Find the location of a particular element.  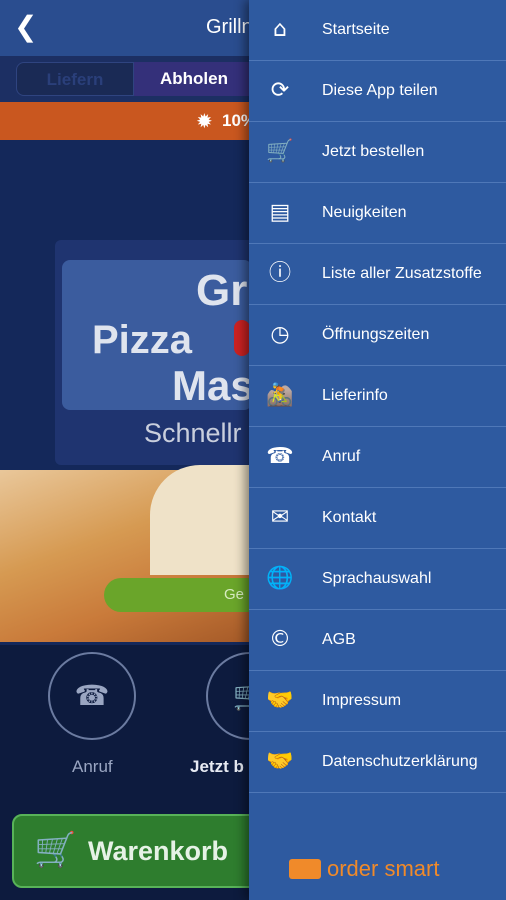

order-smart-logo: order smart is located at coordinates (364, 870).